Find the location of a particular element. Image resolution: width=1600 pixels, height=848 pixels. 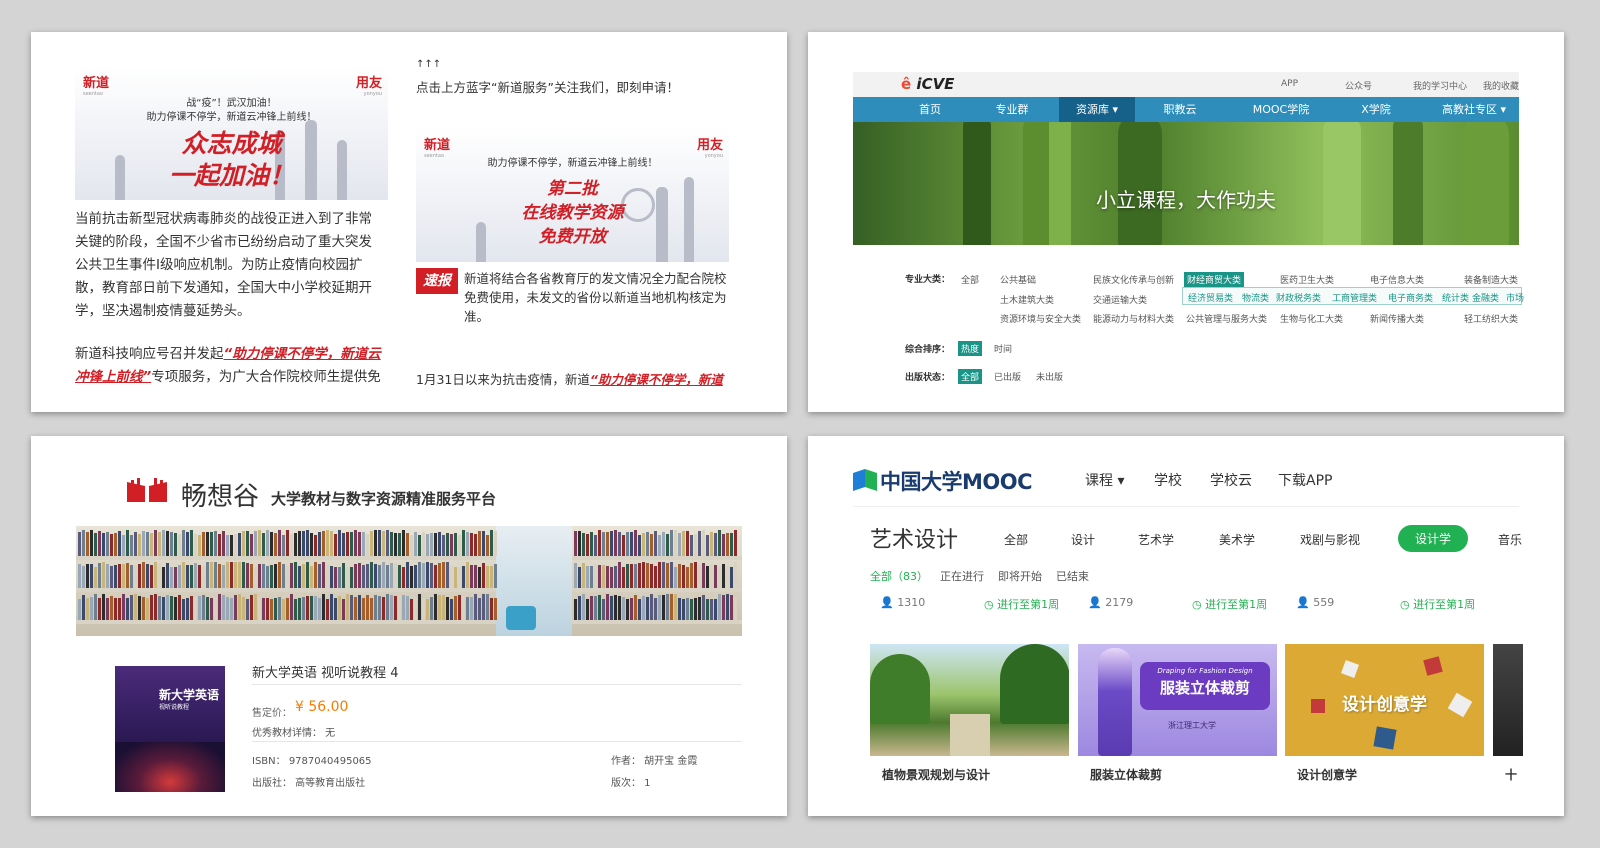

poster-slogan2: 在线教学资源 is located at coordinates (572, 213).